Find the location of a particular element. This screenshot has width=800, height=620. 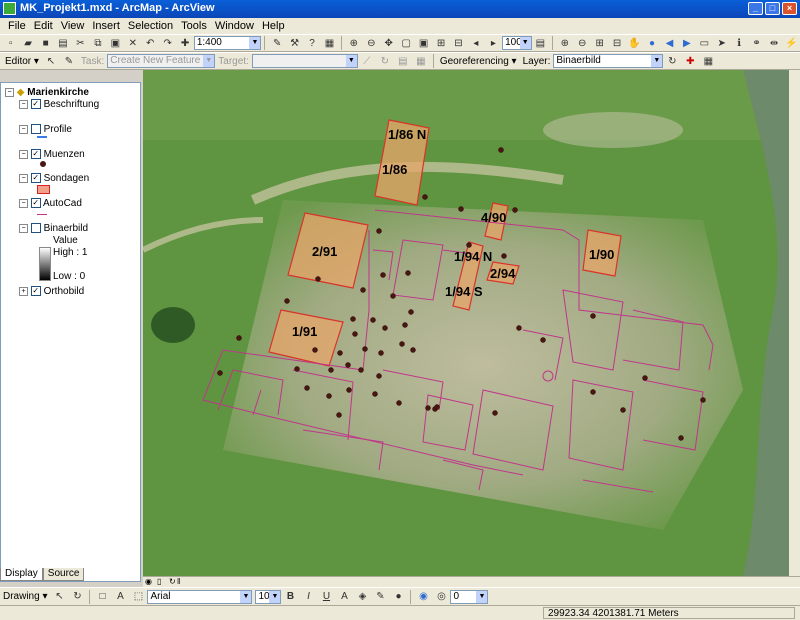

zoom-out-layout-icon: ⊖ is located at coordinates (371, 43).